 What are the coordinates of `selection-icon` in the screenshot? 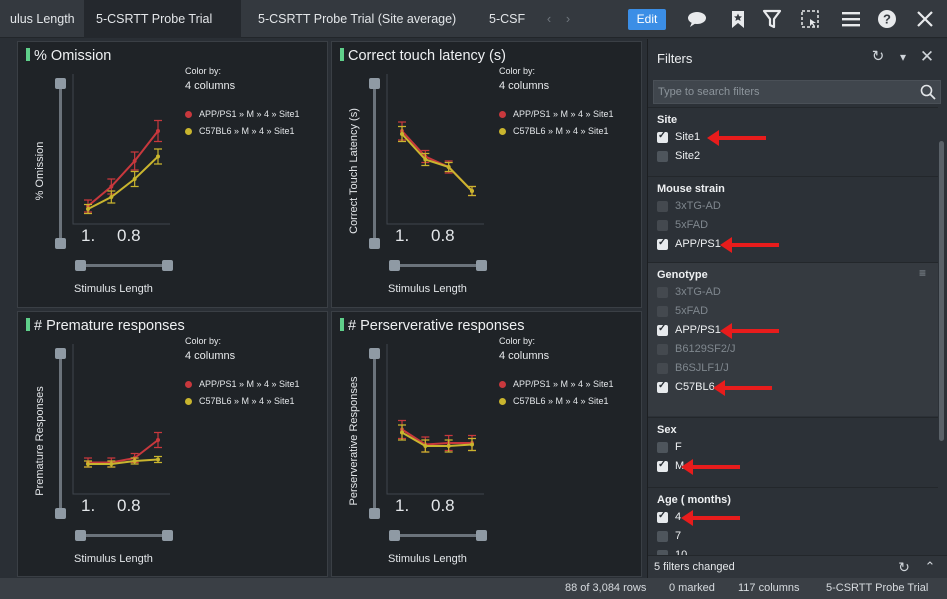 It's located at (810, 19).